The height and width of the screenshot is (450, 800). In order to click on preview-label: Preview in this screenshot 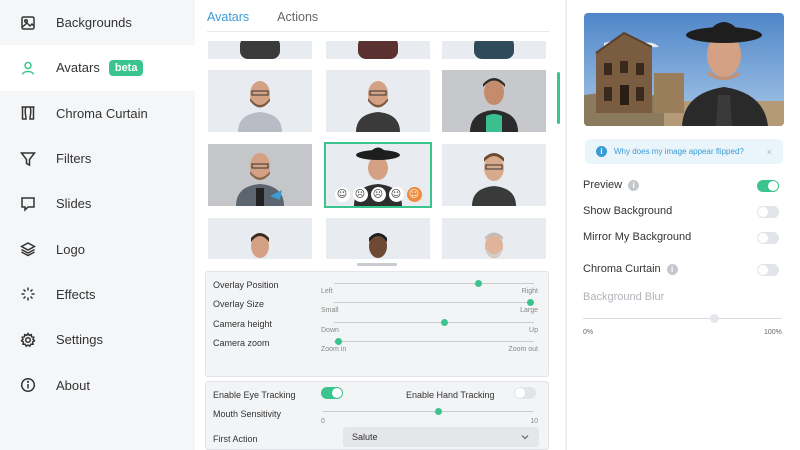, I will do `click(603, 185)`.